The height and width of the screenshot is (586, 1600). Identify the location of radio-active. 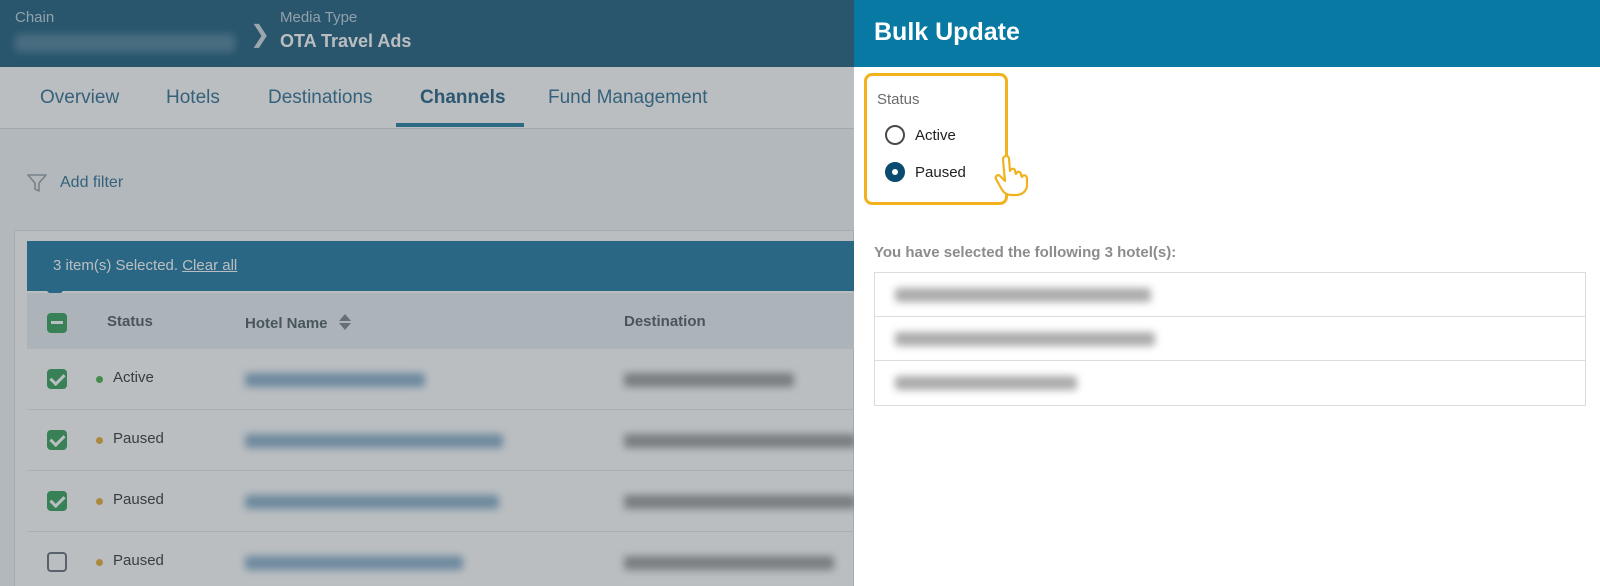
(895, 135).